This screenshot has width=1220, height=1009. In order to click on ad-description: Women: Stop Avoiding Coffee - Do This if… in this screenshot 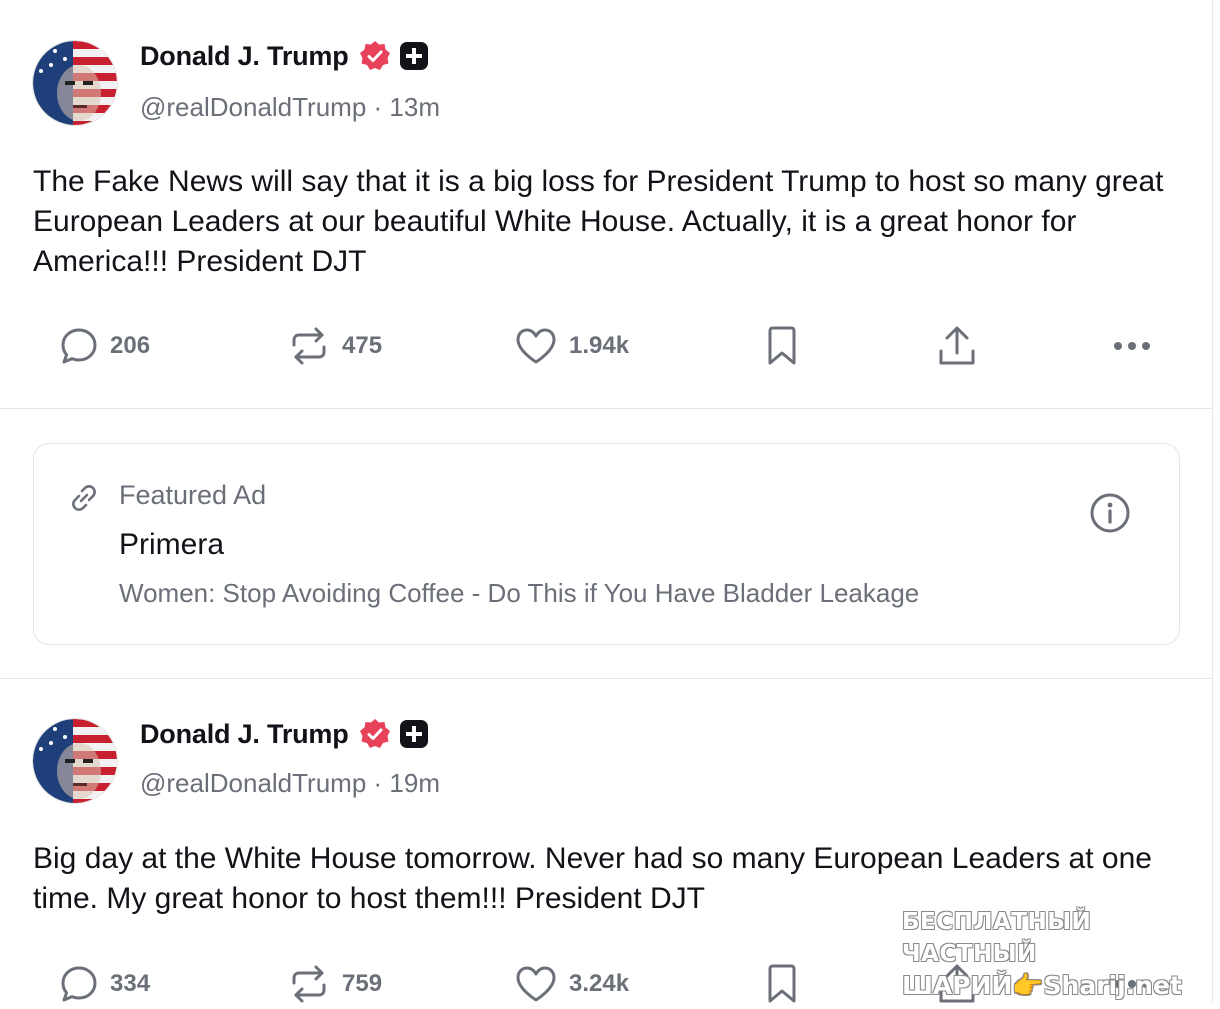, I will do `click(519, 593)`.